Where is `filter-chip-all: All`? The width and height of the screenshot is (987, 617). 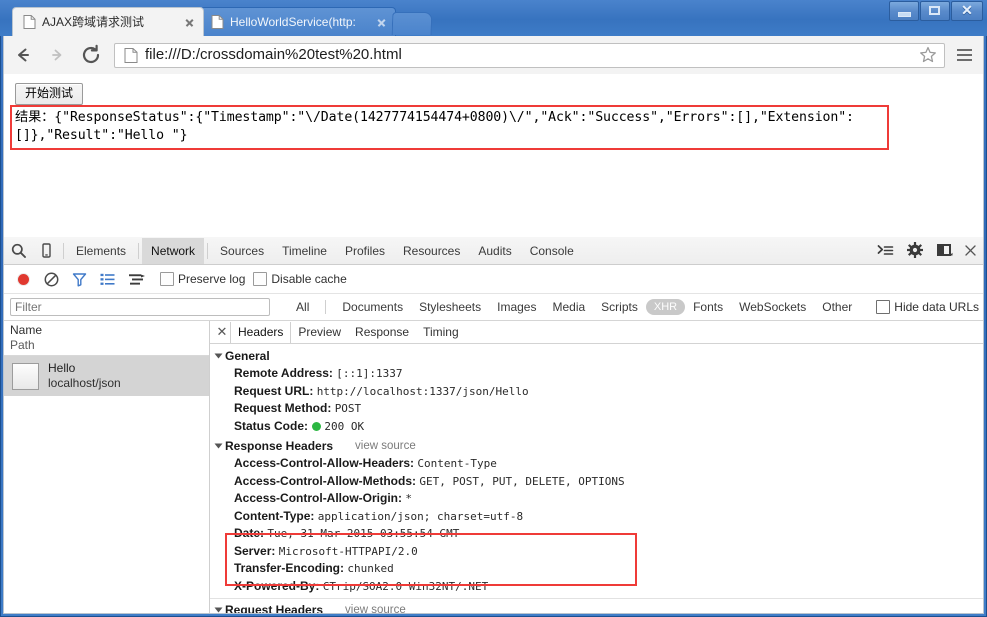 filter-chip-all: All is located at coordinates (302, 307).